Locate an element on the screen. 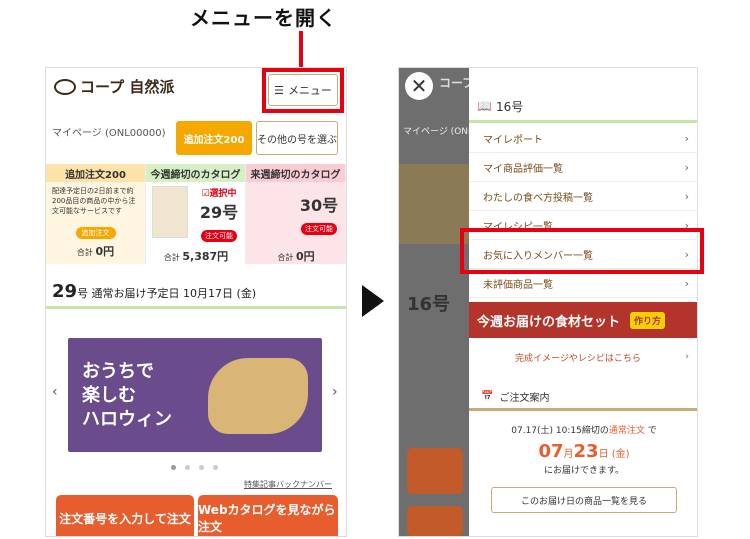 The height and width of the screenshot is (539, 750). delivery-products-button: このお届け日の商品一覧を見る is located at coordinates (584, 500).